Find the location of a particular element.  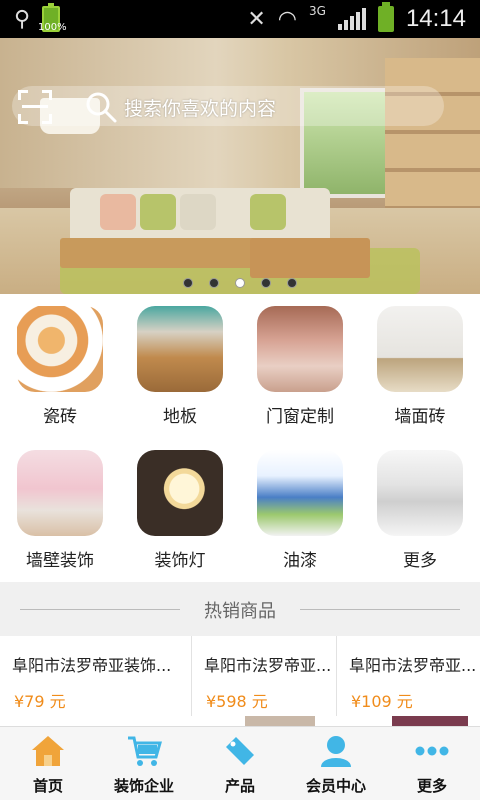

hot-section-title: 热销商品 is located at coordinates (240, 611).